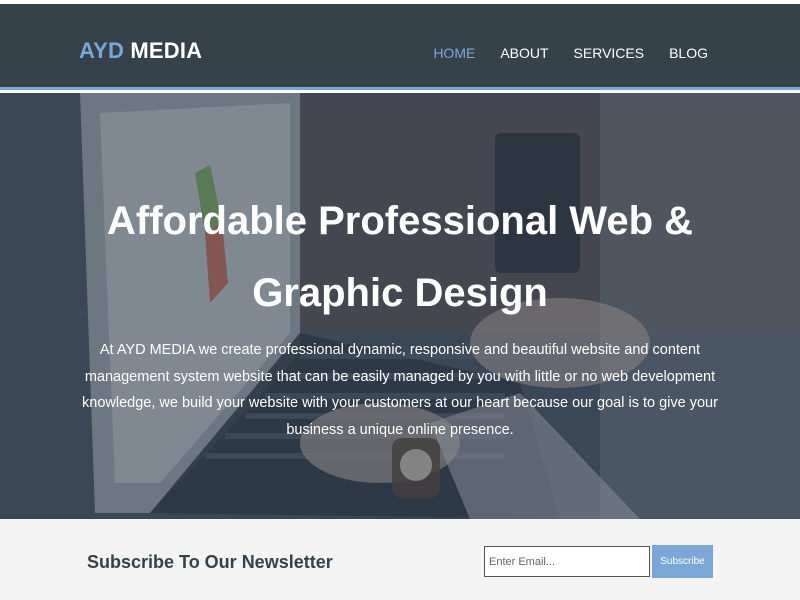  What do you see at coordinates (570, 53) in the screenshot?
I see `main-nav: HOME ABOUT SERVICES BLOG` at bounding box center [570, 53].